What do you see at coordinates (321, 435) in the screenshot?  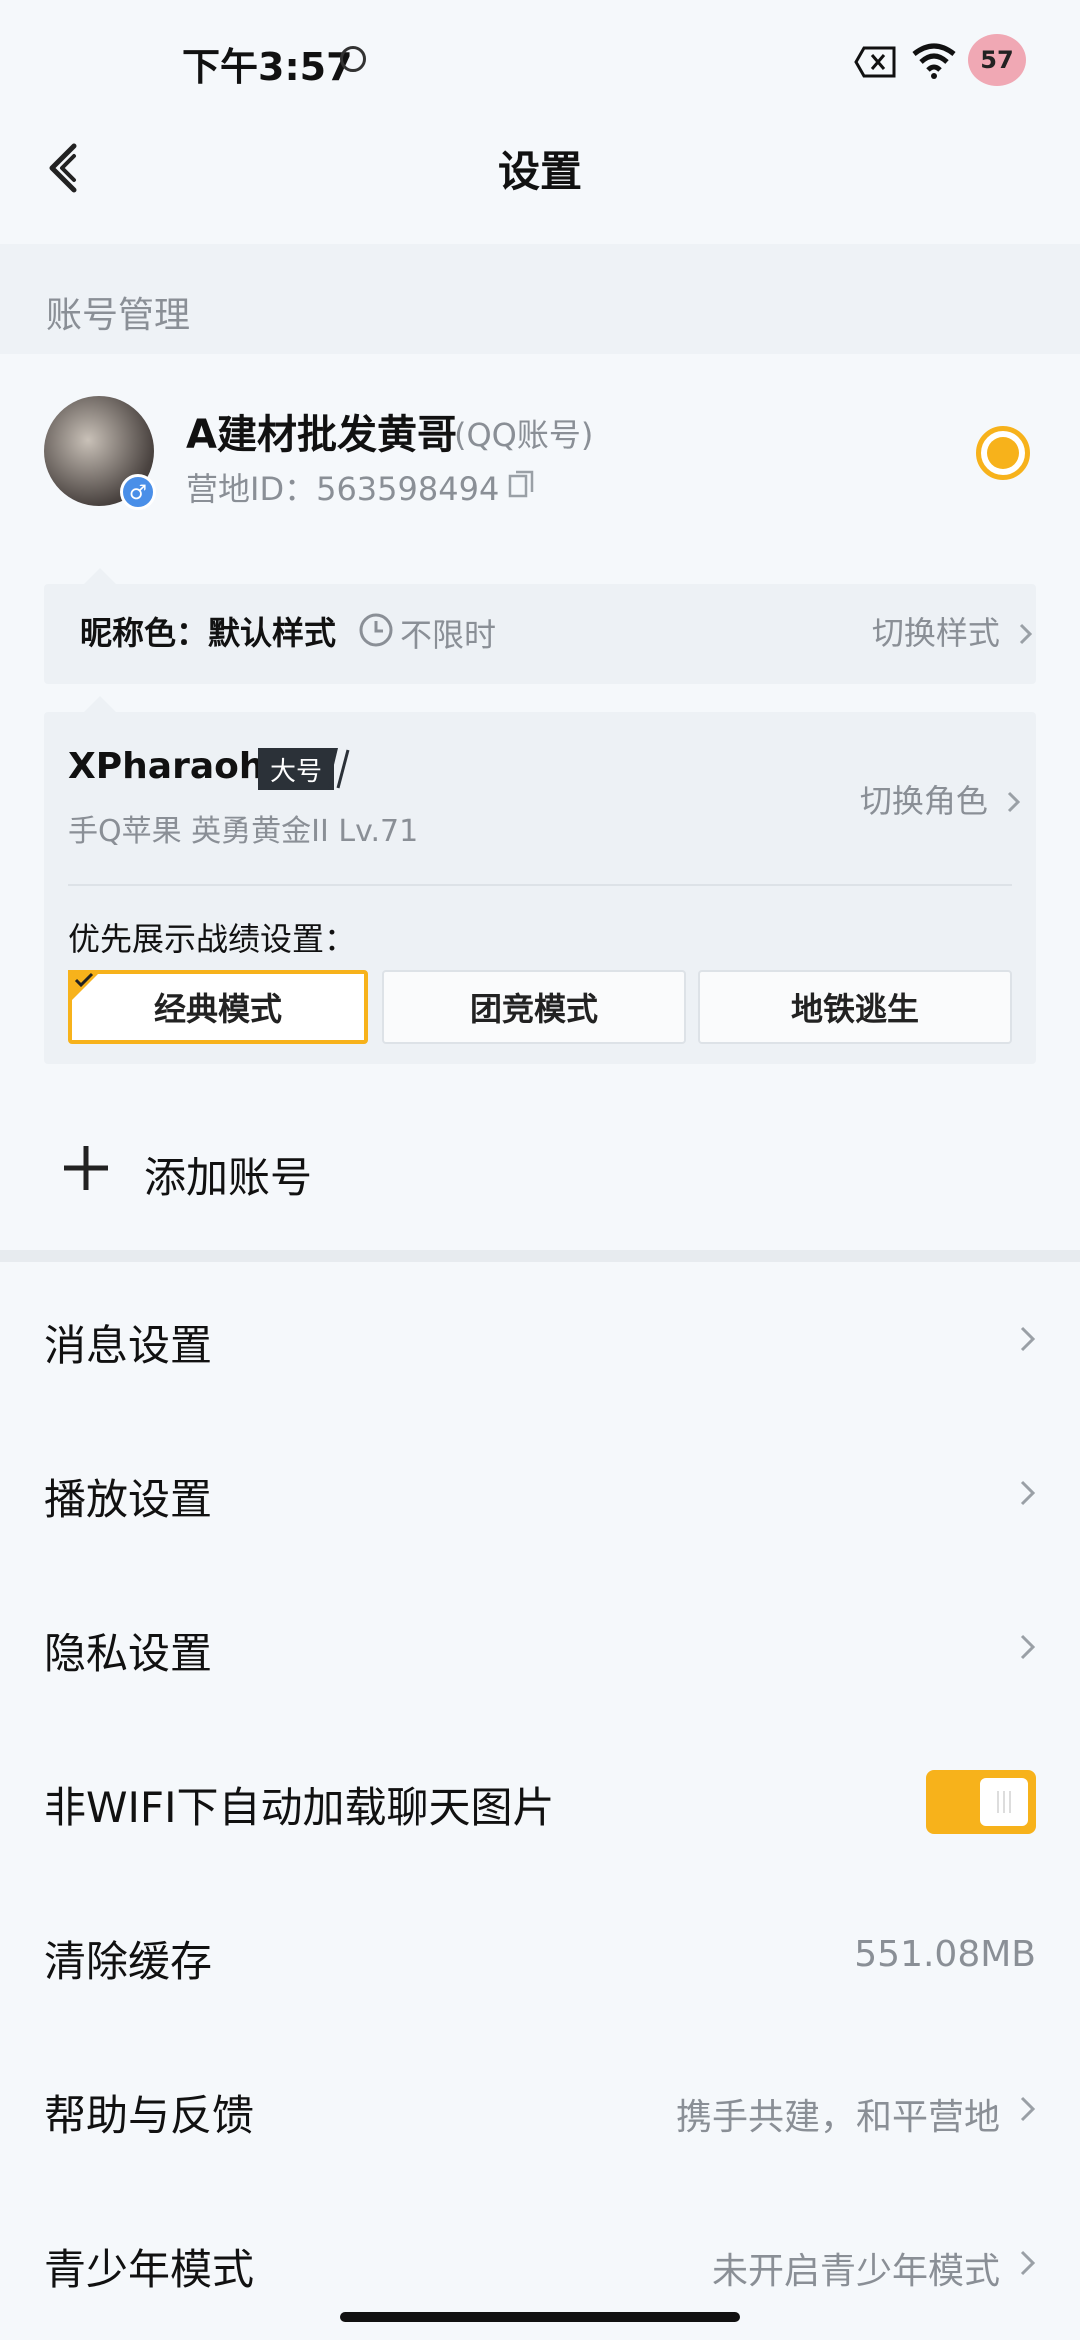 I see `account-name: A建材批发黄哥` at bounding box center [321, 435].